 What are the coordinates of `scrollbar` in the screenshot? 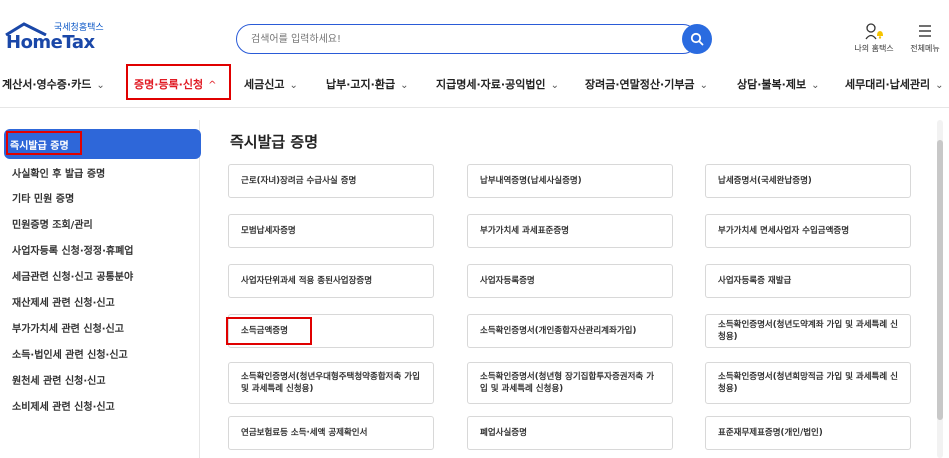 It's located at (940, 289).